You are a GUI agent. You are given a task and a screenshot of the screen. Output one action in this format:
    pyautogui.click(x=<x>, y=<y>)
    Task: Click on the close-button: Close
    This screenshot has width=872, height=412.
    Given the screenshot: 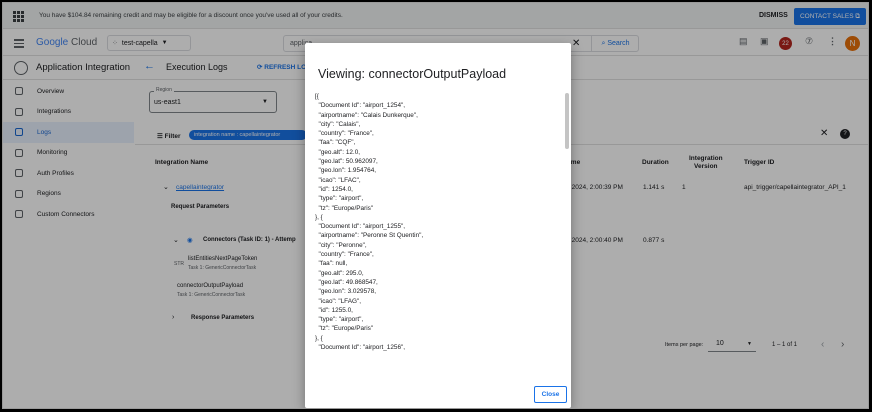 What is the action you would take?
    pyautogui.click(x=550, y=394)
    